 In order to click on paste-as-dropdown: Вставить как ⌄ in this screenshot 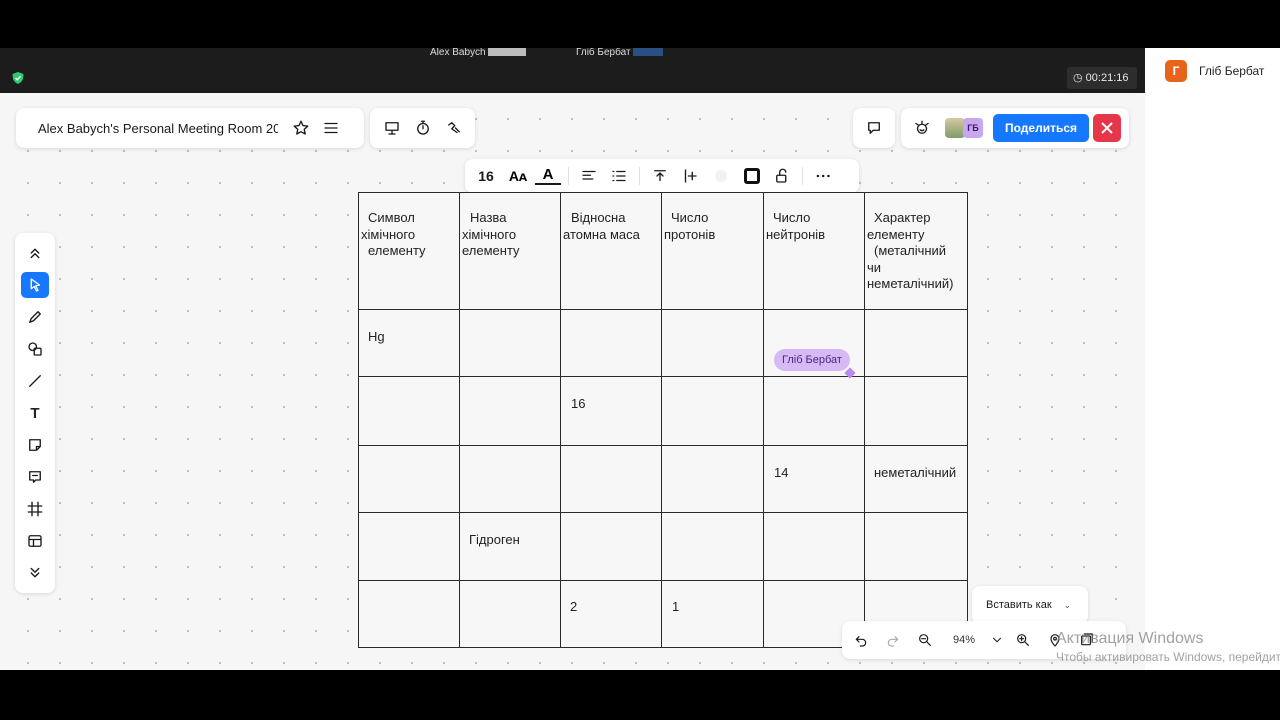, I will do `click(1030, 605)`.